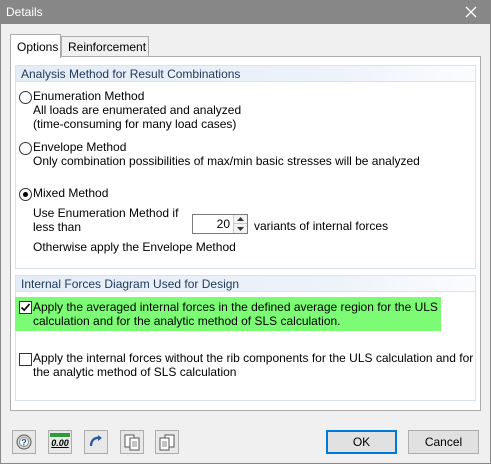 The height and width of the screenshot is (464, 491). I want to click on analysis-method-header: Analysis Method for Result Combinations, so click(245, 74).